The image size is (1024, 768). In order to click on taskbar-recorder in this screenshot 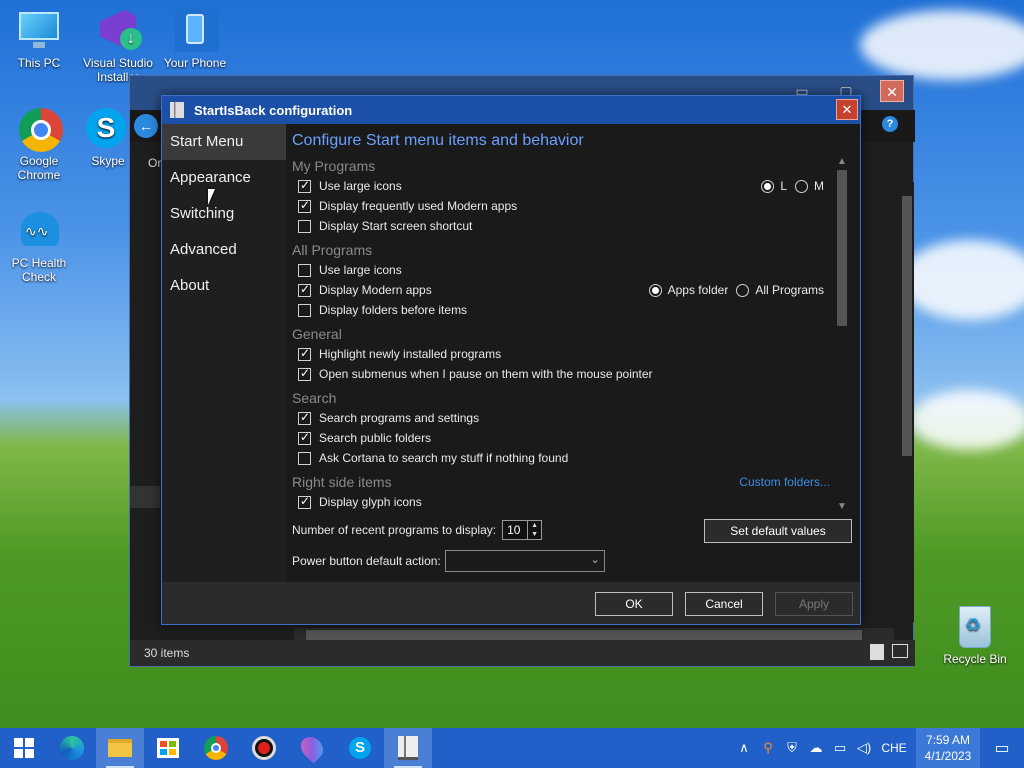, I will do `click(264, 748)`.